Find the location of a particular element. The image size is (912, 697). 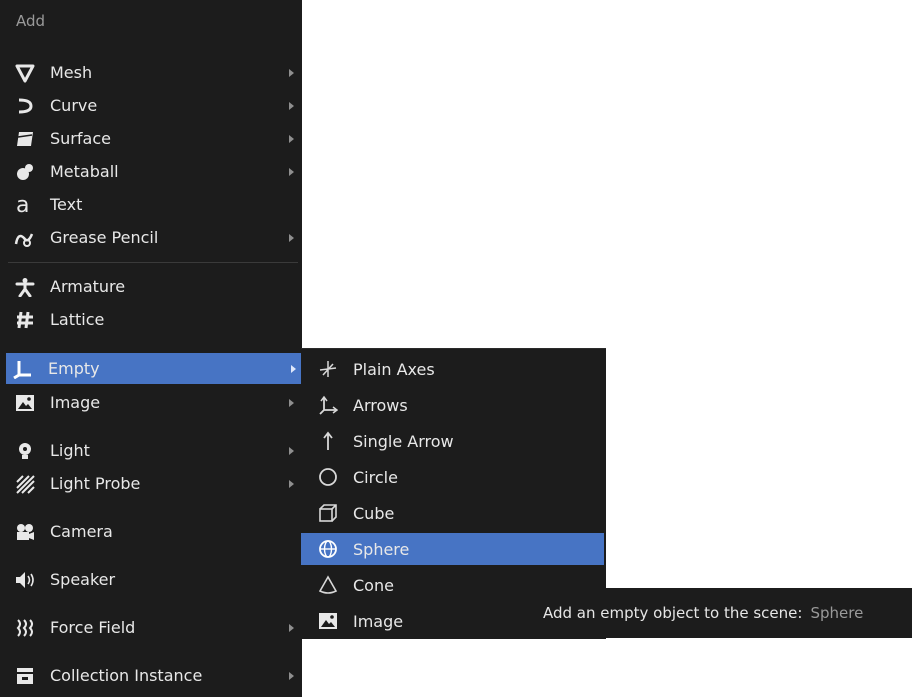

menu-item-label: Collection Instance is located at coordinates (126, 675).